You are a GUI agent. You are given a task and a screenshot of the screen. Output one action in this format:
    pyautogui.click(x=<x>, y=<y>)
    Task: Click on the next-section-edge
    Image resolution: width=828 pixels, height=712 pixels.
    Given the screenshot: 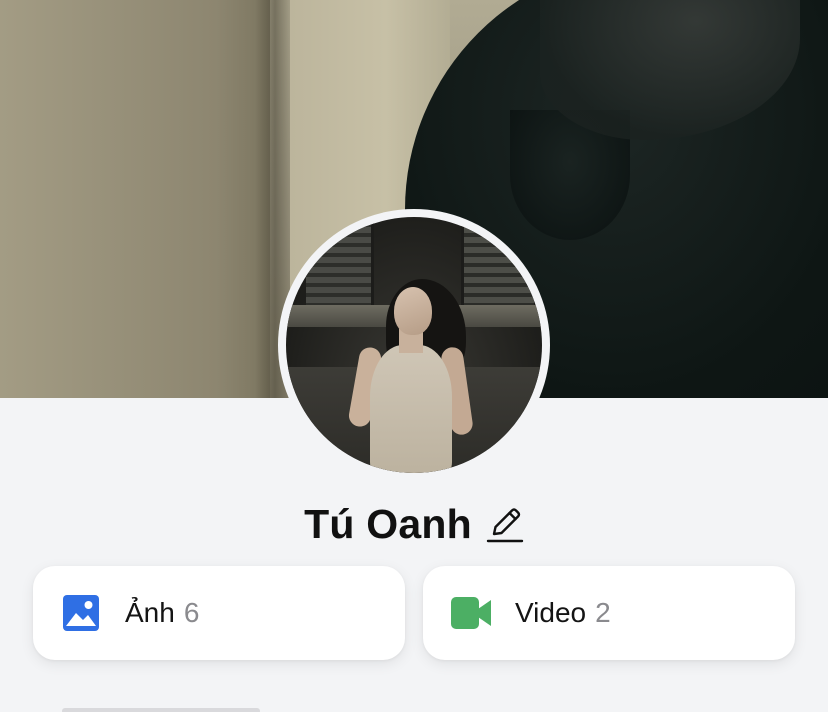 What is the action you would take?
    pyautogui.click(x=161, y=710)
    